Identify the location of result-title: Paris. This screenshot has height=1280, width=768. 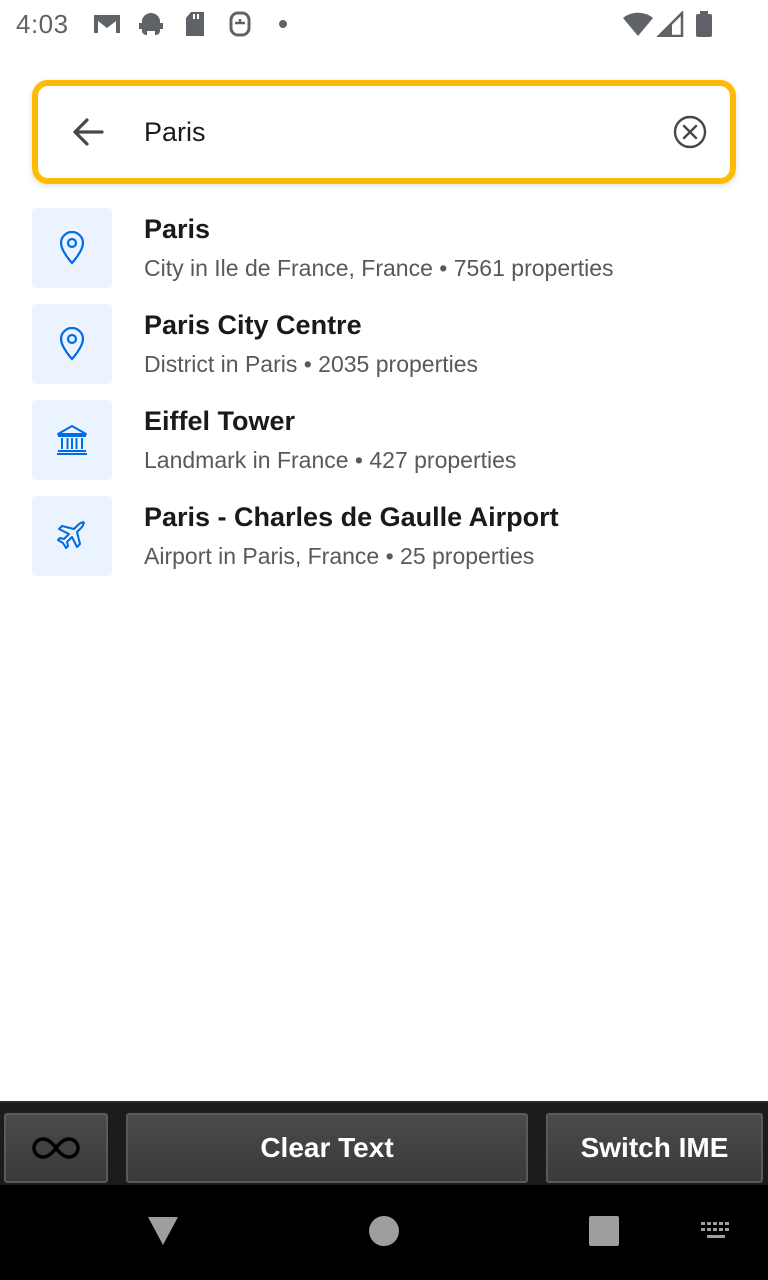
(177, 229).